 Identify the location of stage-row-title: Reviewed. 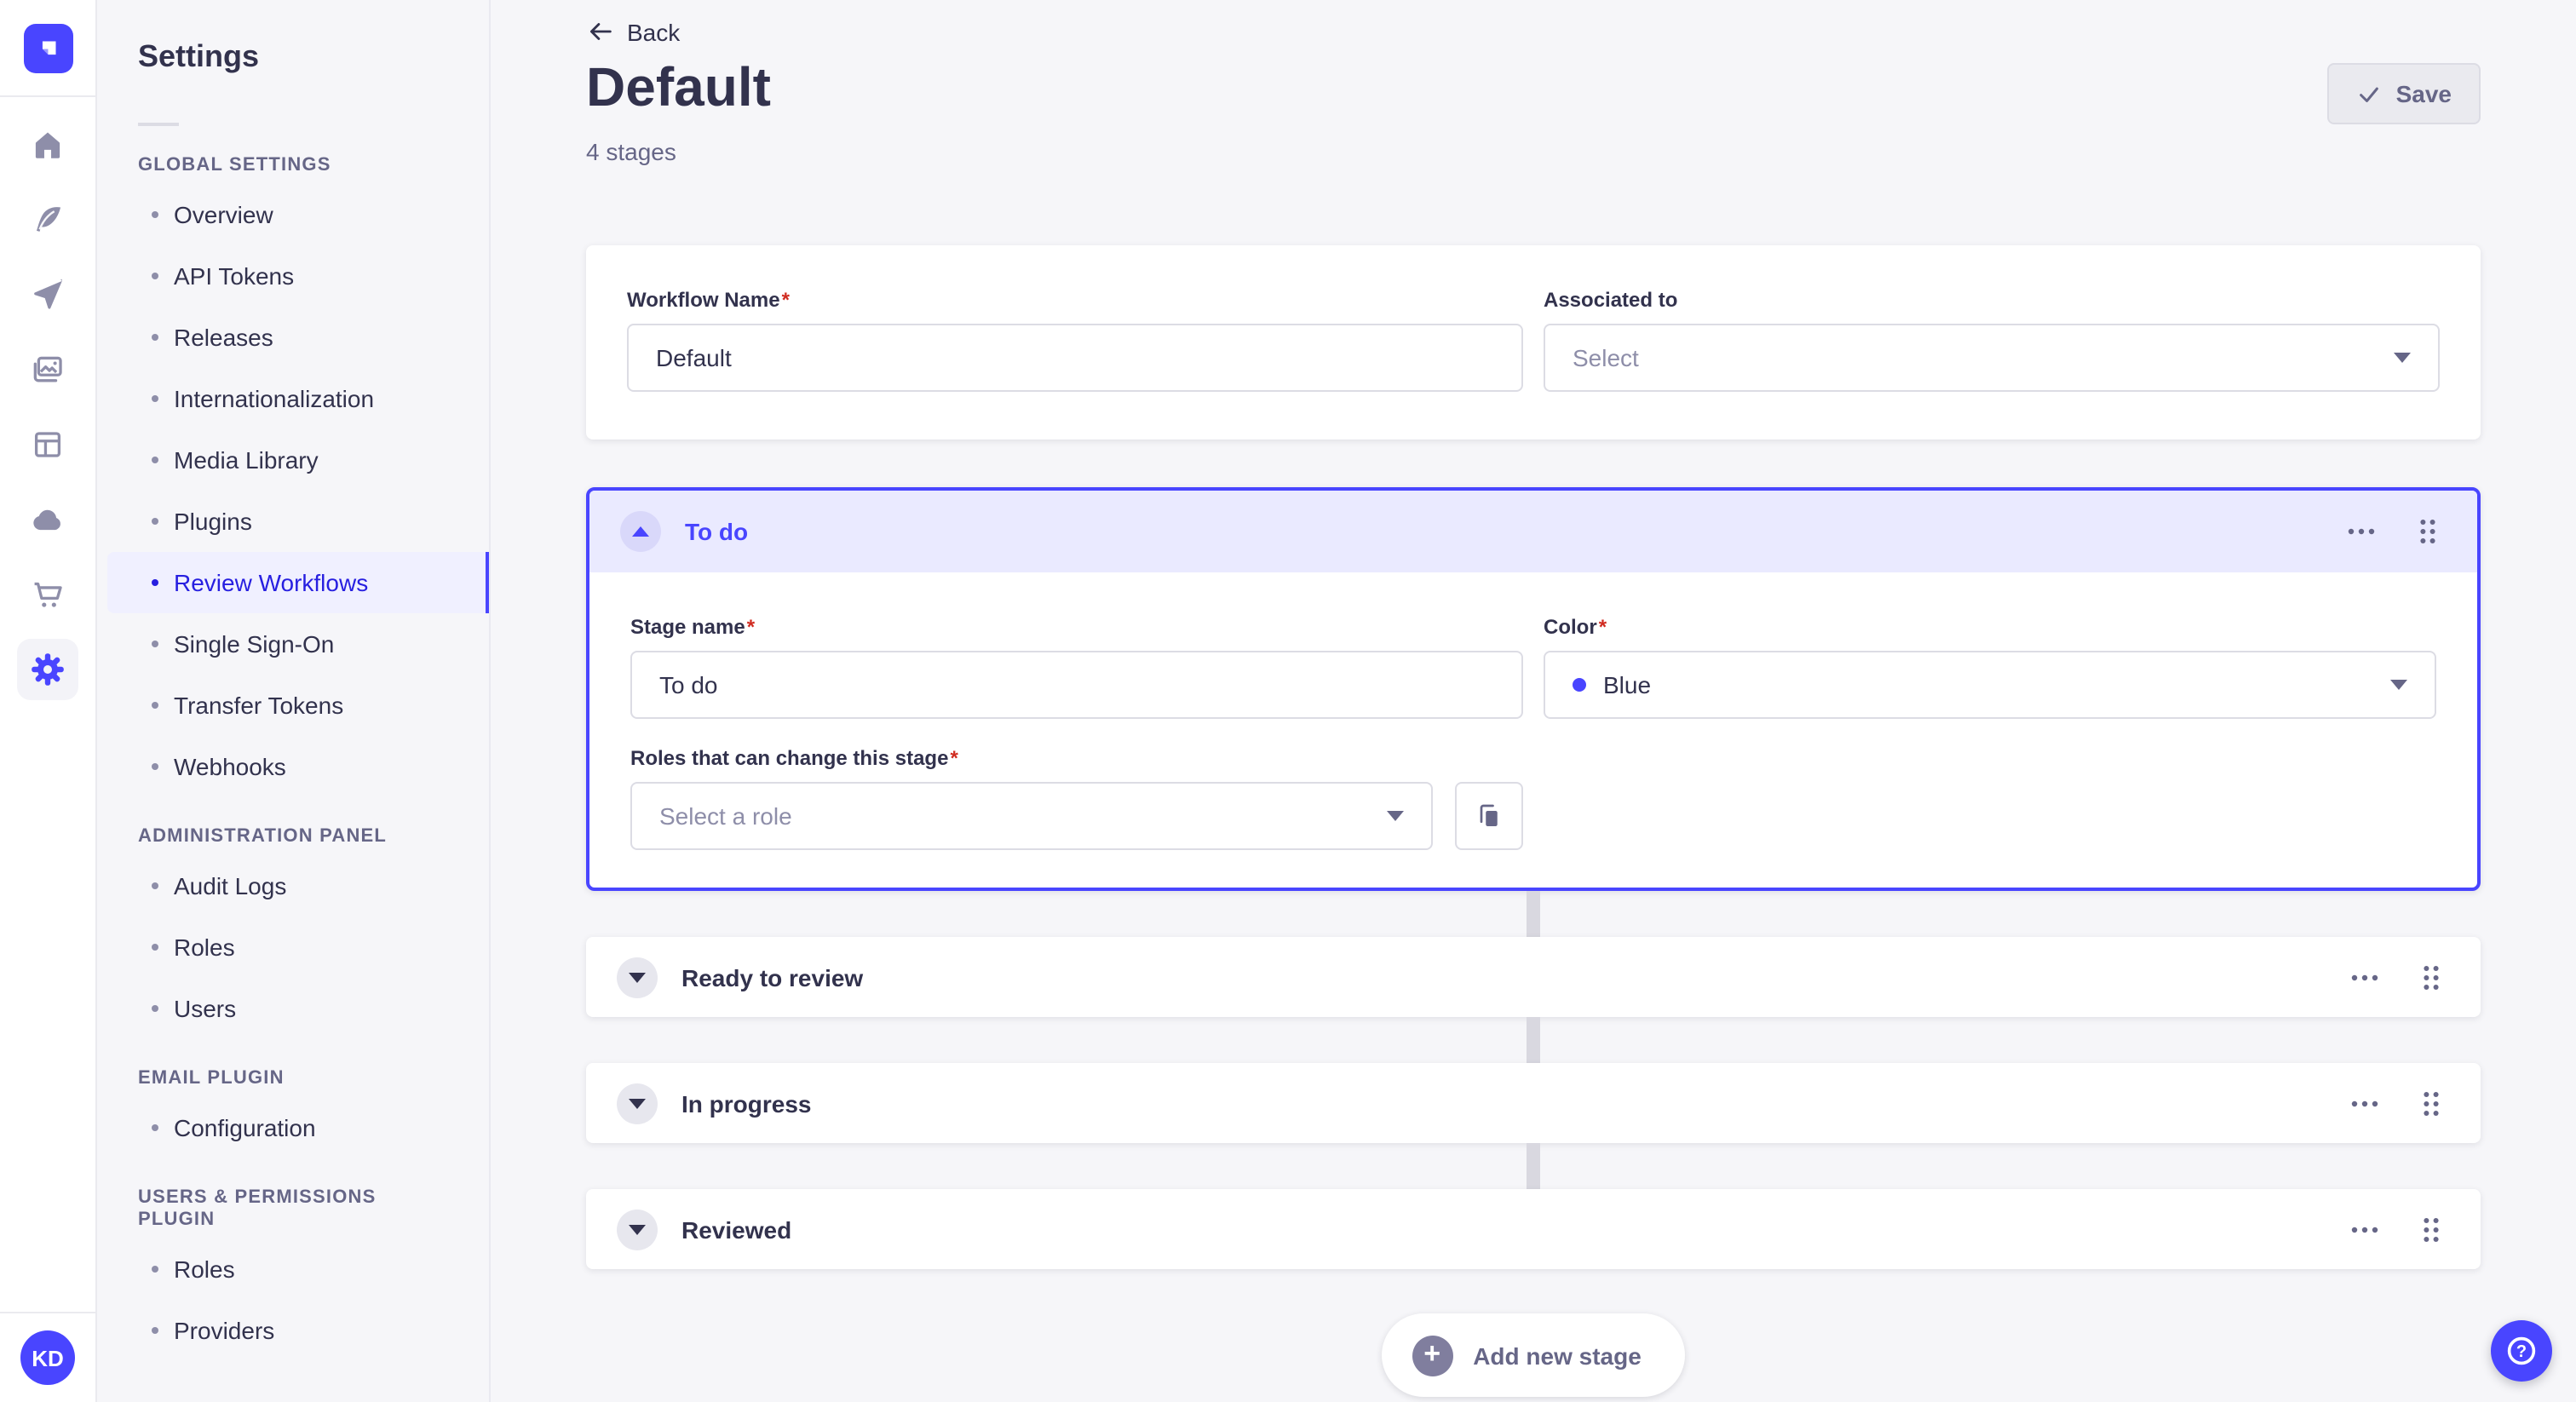
(737, 1229).